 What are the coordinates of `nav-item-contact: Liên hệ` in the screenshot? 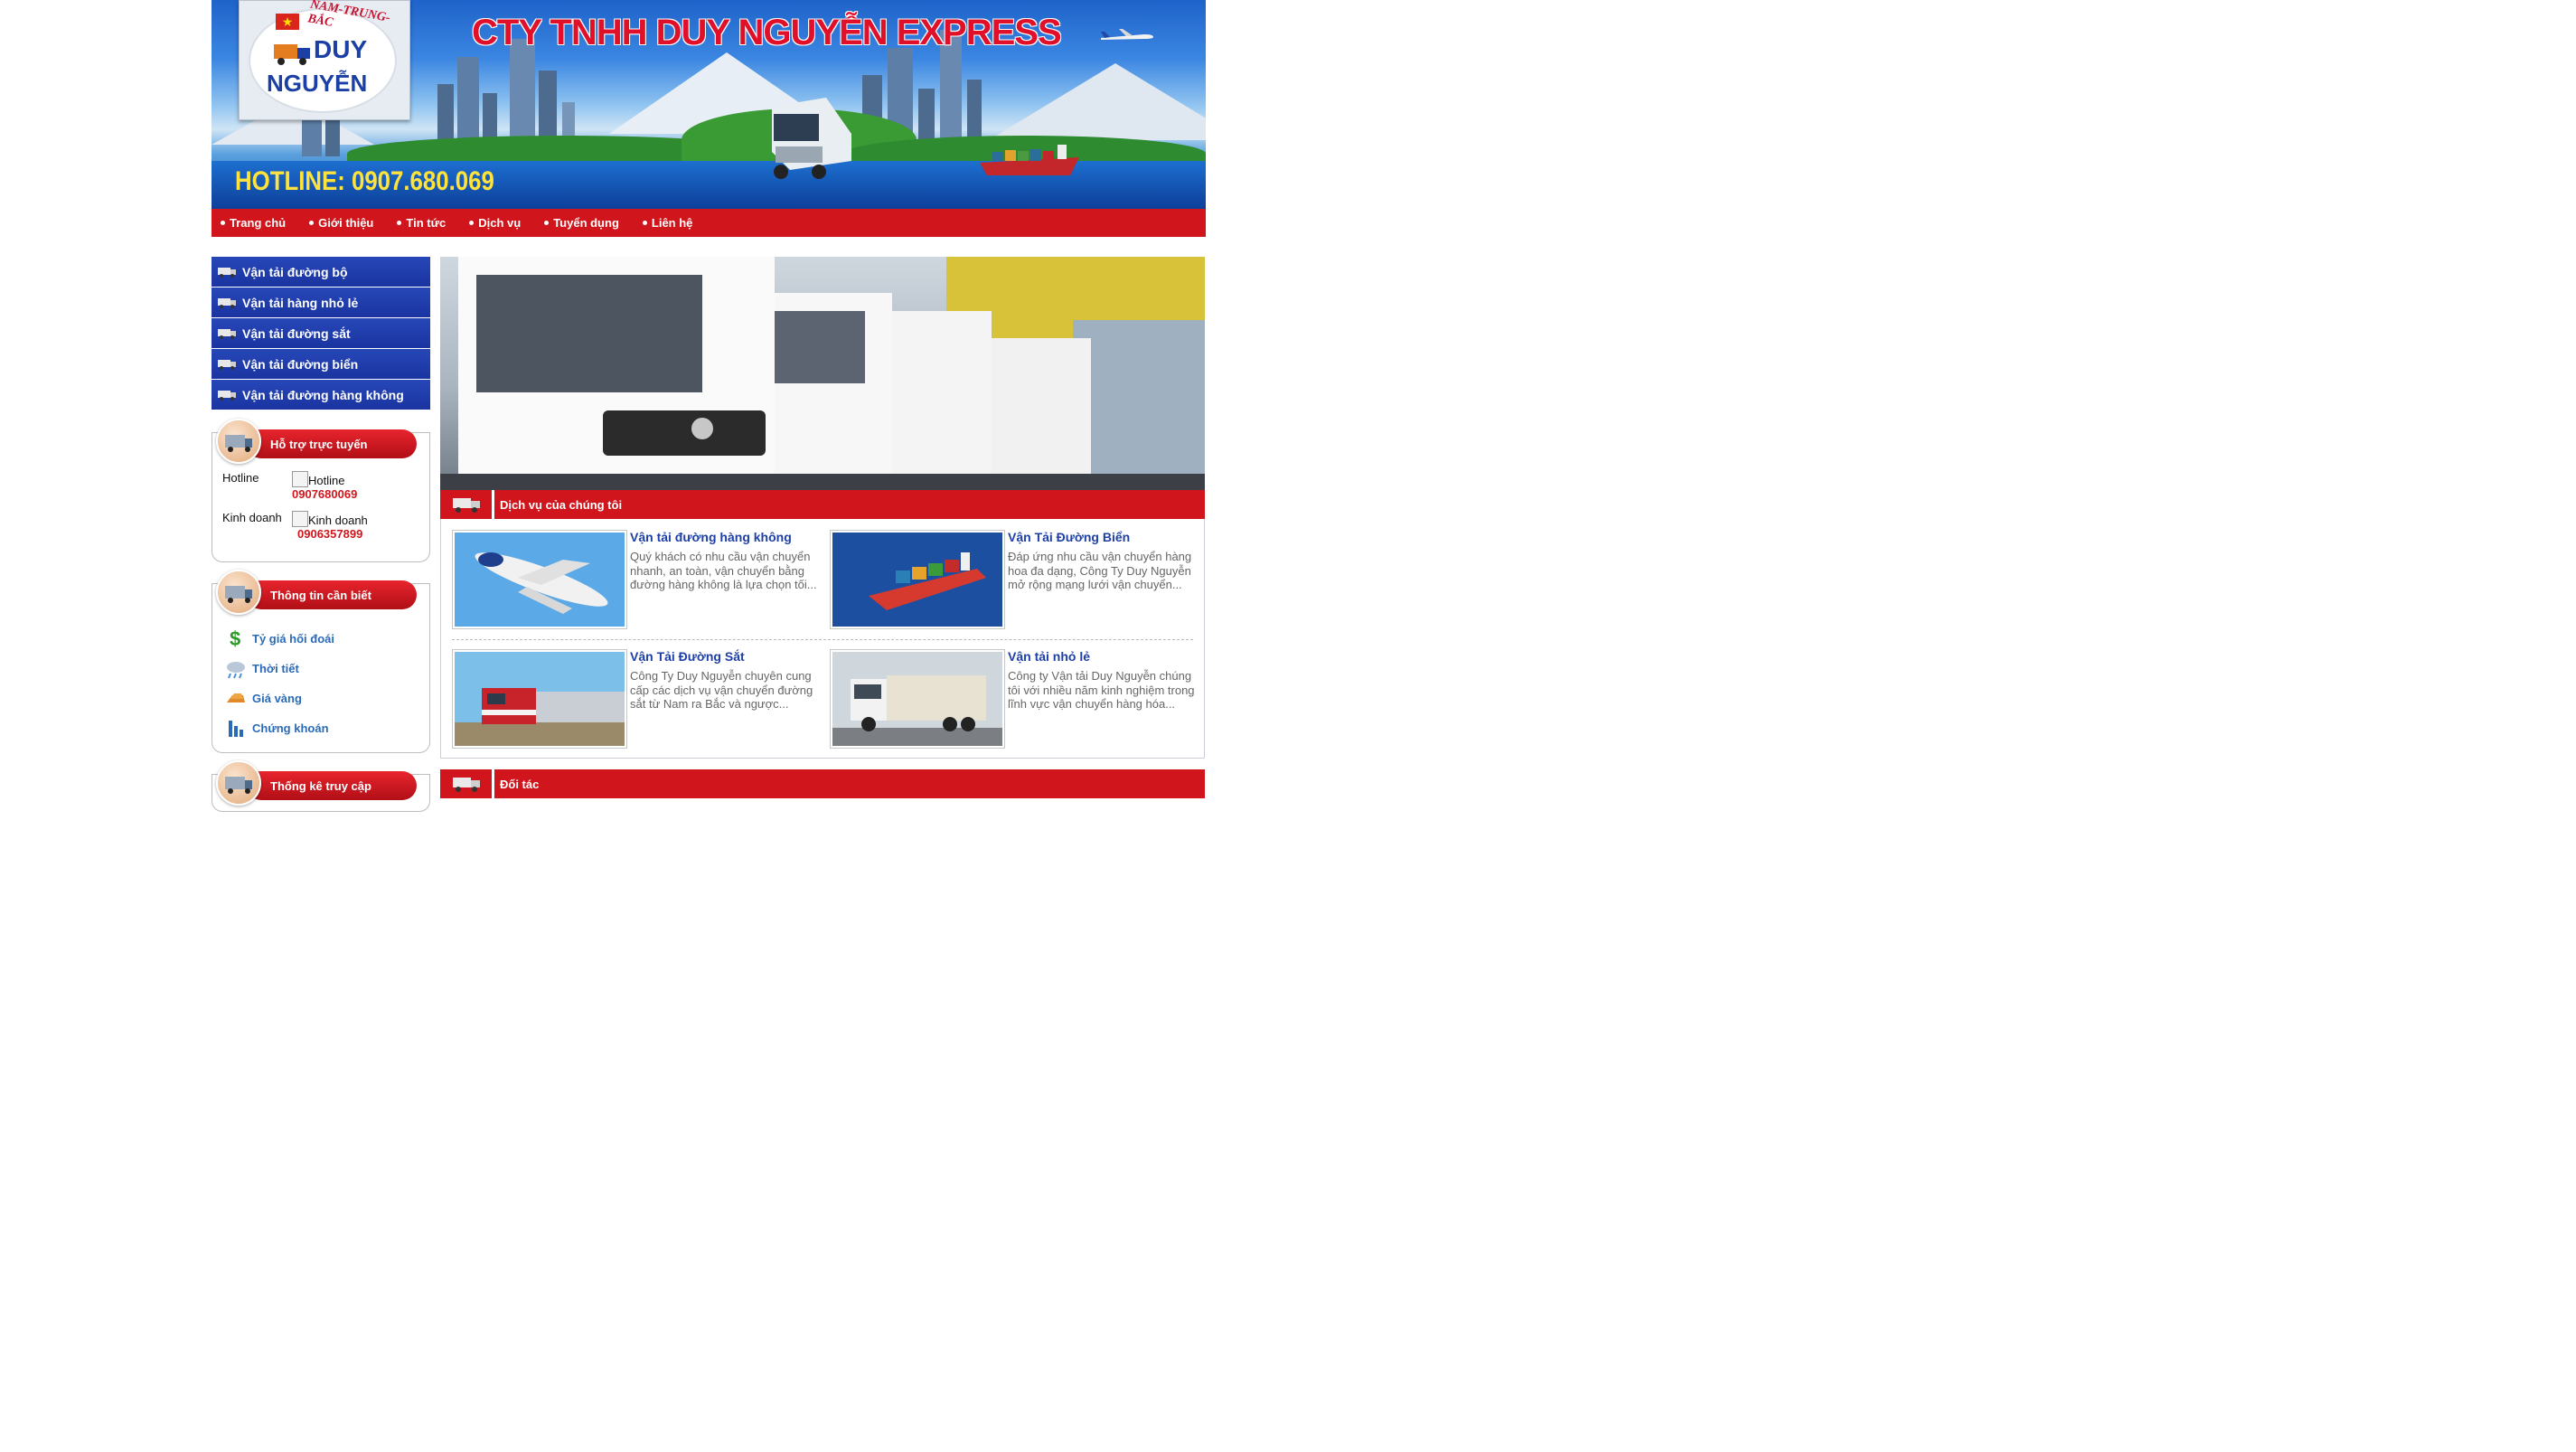 It's located at (667, 223).